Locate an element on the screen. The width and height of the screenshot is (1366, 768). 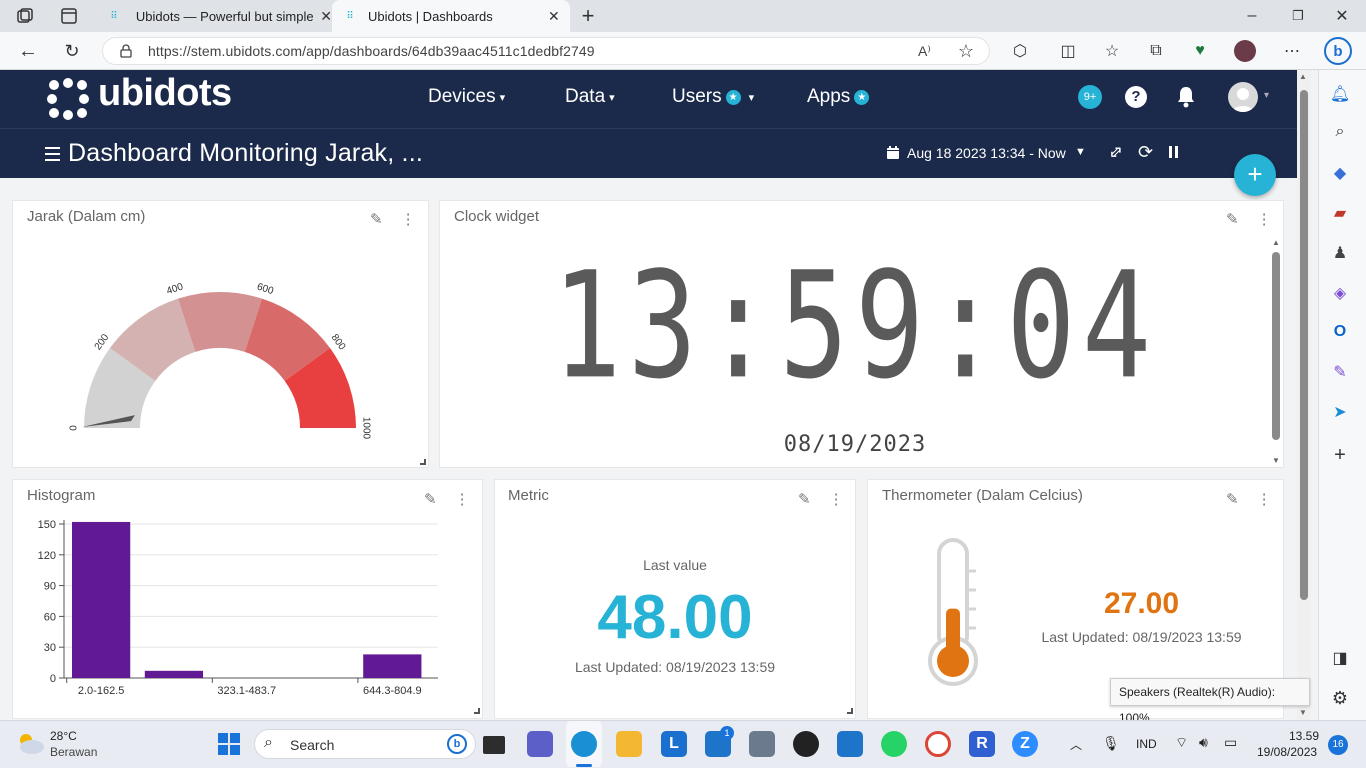
widget-scrollbar-thumb is located at coordinates (1276, 346).